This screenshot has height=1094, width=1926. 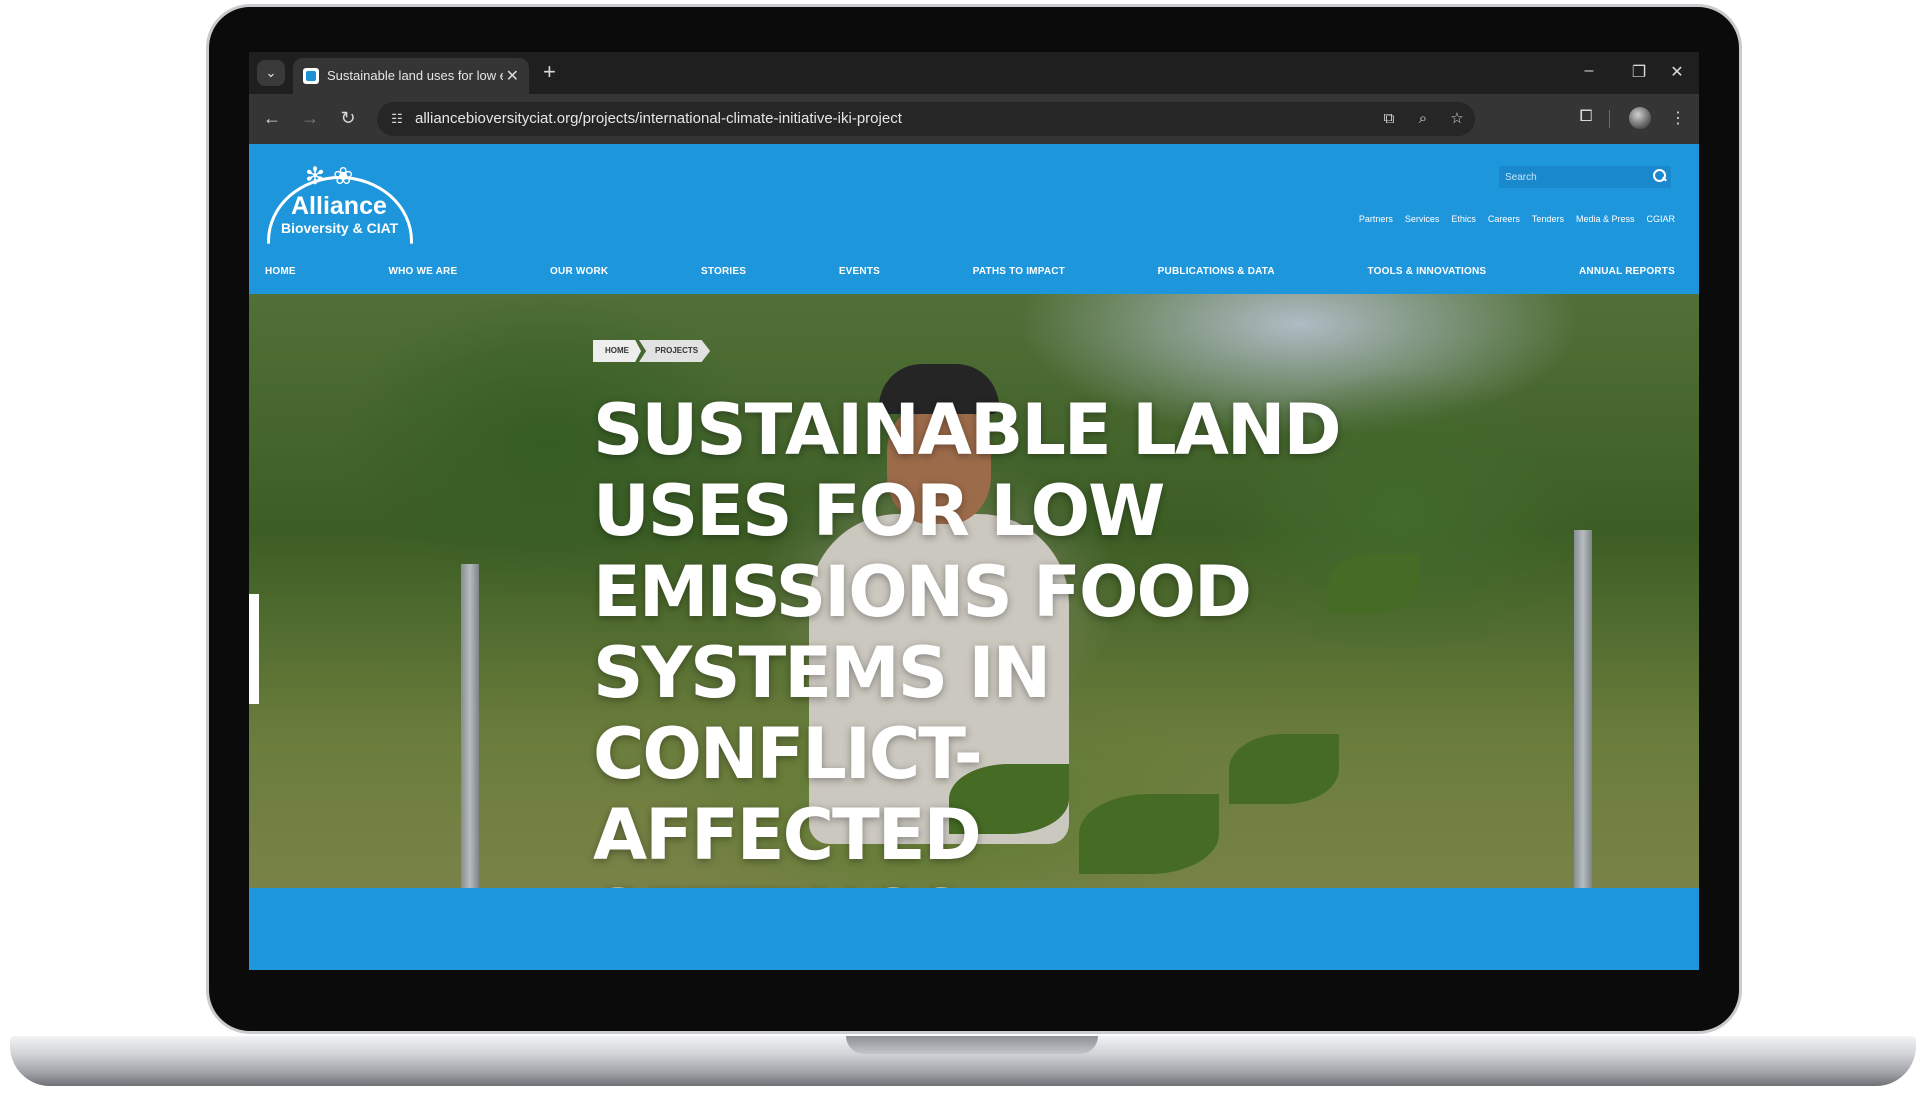 I want to click on search-icon, so click(x=1659, y=176).